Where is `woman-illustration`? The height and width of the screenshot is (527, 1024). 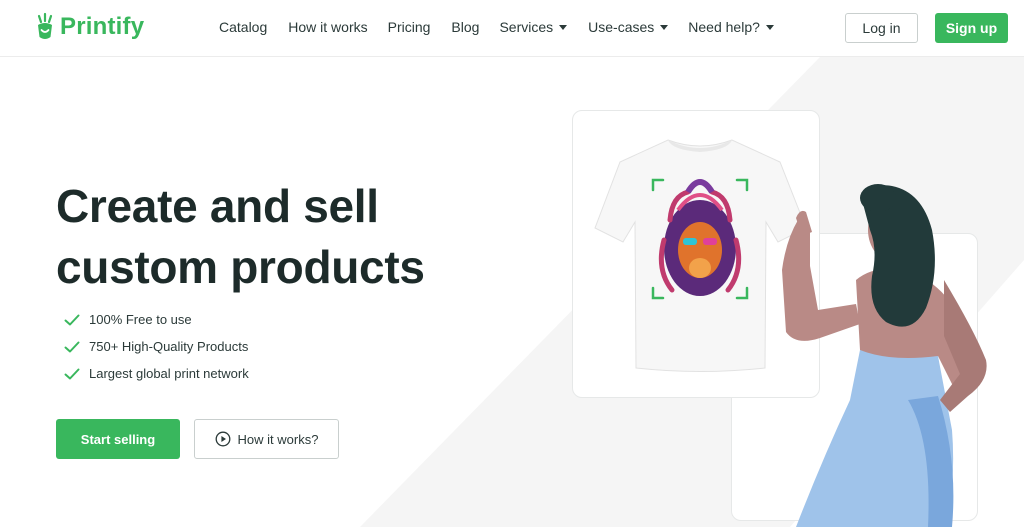 woman-illustration is located at coordinates (884, 355).